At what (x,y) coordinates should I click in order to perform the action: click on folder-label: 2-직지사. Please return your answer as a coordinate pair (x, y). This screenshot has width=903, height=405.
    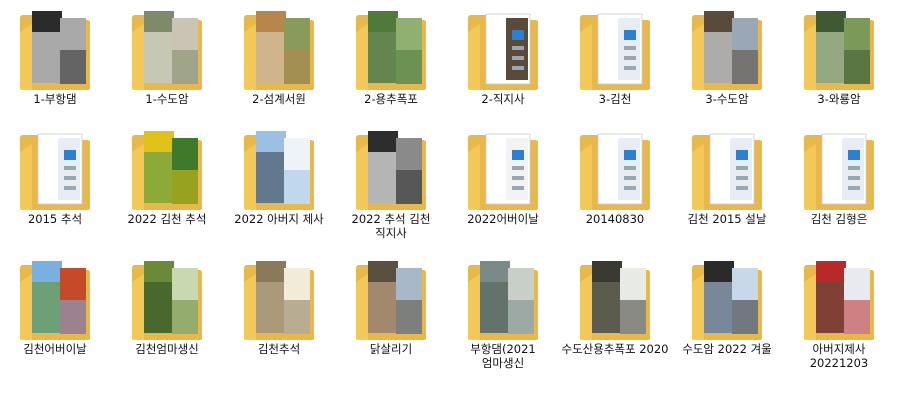
    Looking at the image, I should click on (503, 99).